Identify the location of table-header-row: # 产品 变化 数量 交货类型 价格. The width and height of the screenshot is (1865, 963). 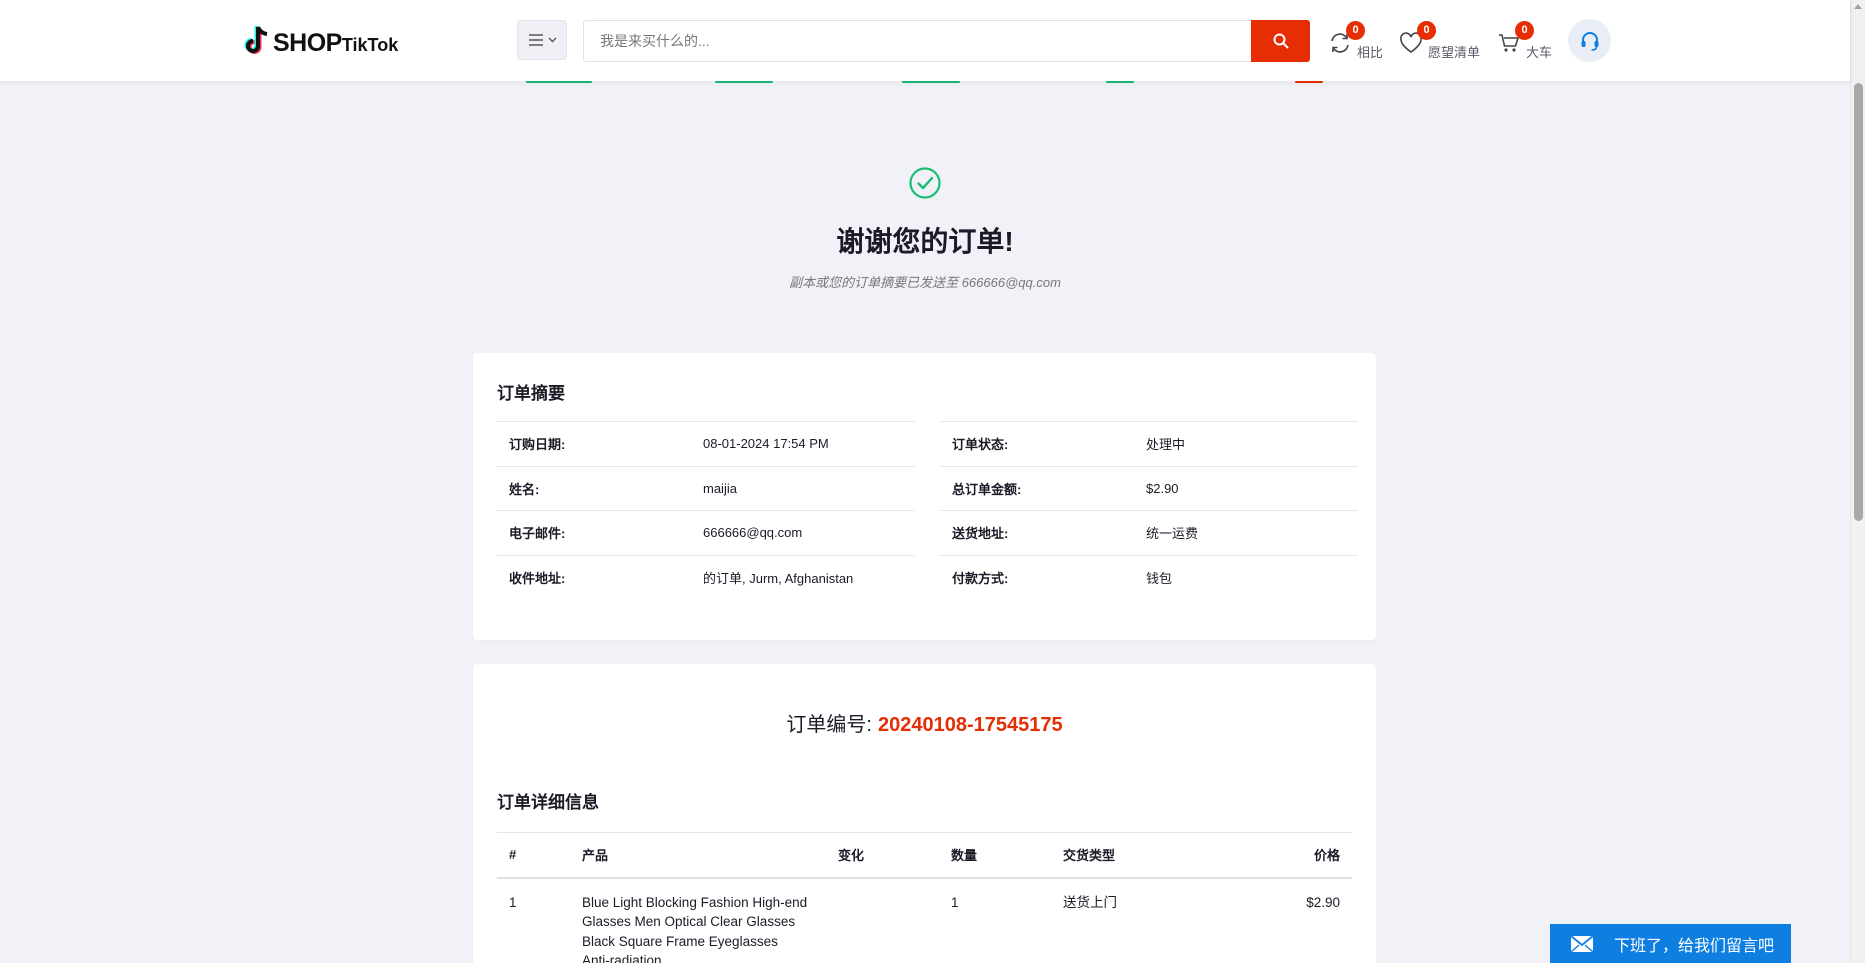
(924, 855).